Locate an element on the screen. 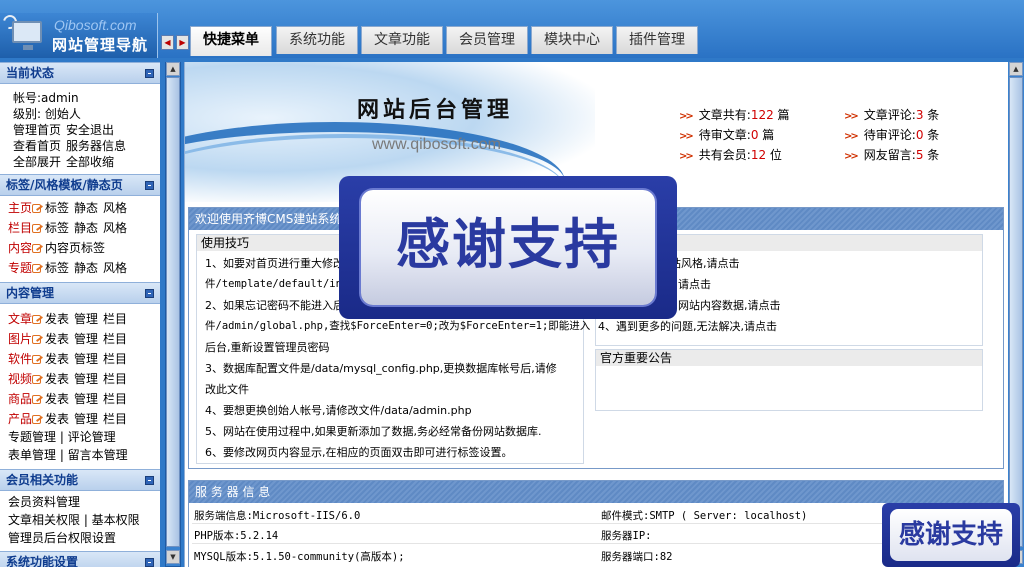 This screenshot has height=567, width=1024. stat-articles: >> 文章共有:122 篇 is located at coordinates (734, 114).